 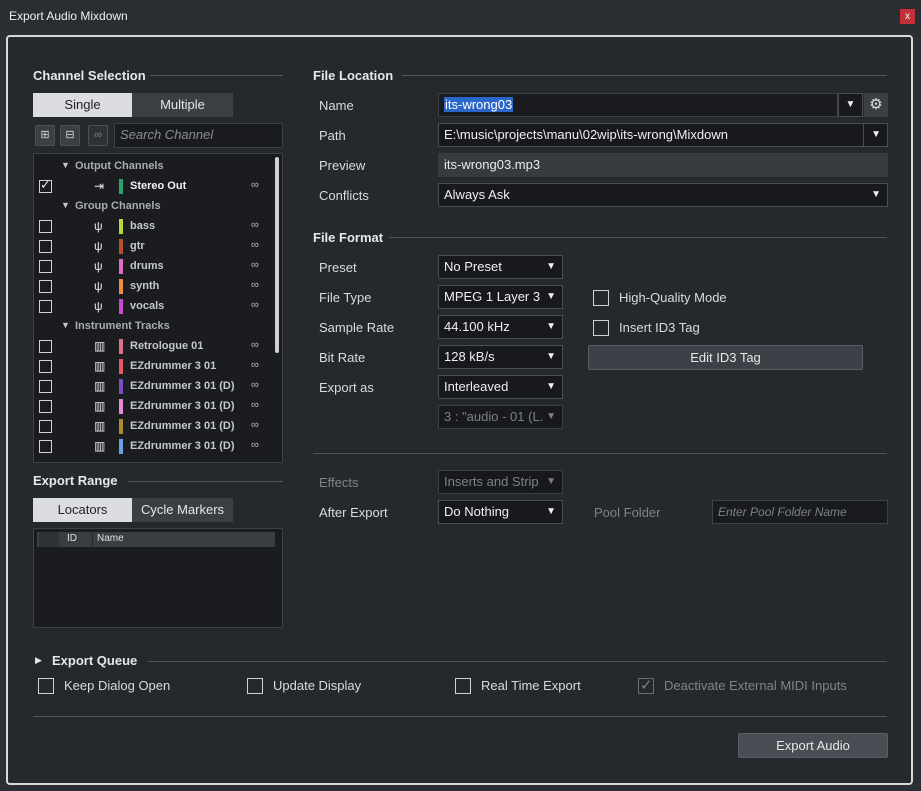 I want to click on title-bar: Export Audio Mixdown x, so click(x=460, y=16).